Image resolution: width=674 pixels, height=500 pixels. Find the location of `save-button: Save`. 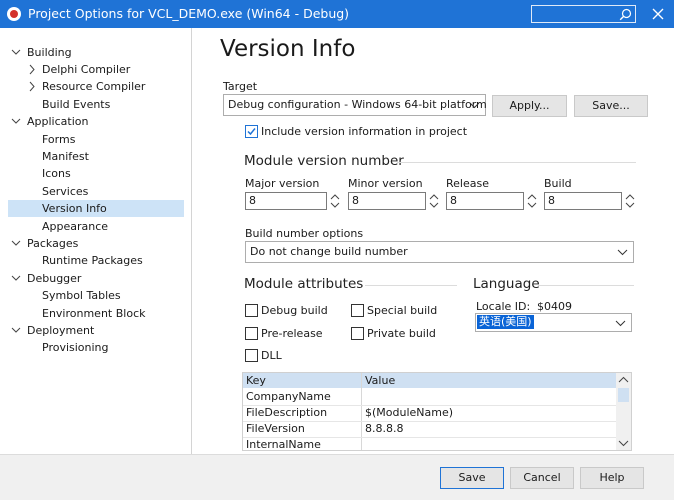

save-button: Save is located at coordinates (472, 478).